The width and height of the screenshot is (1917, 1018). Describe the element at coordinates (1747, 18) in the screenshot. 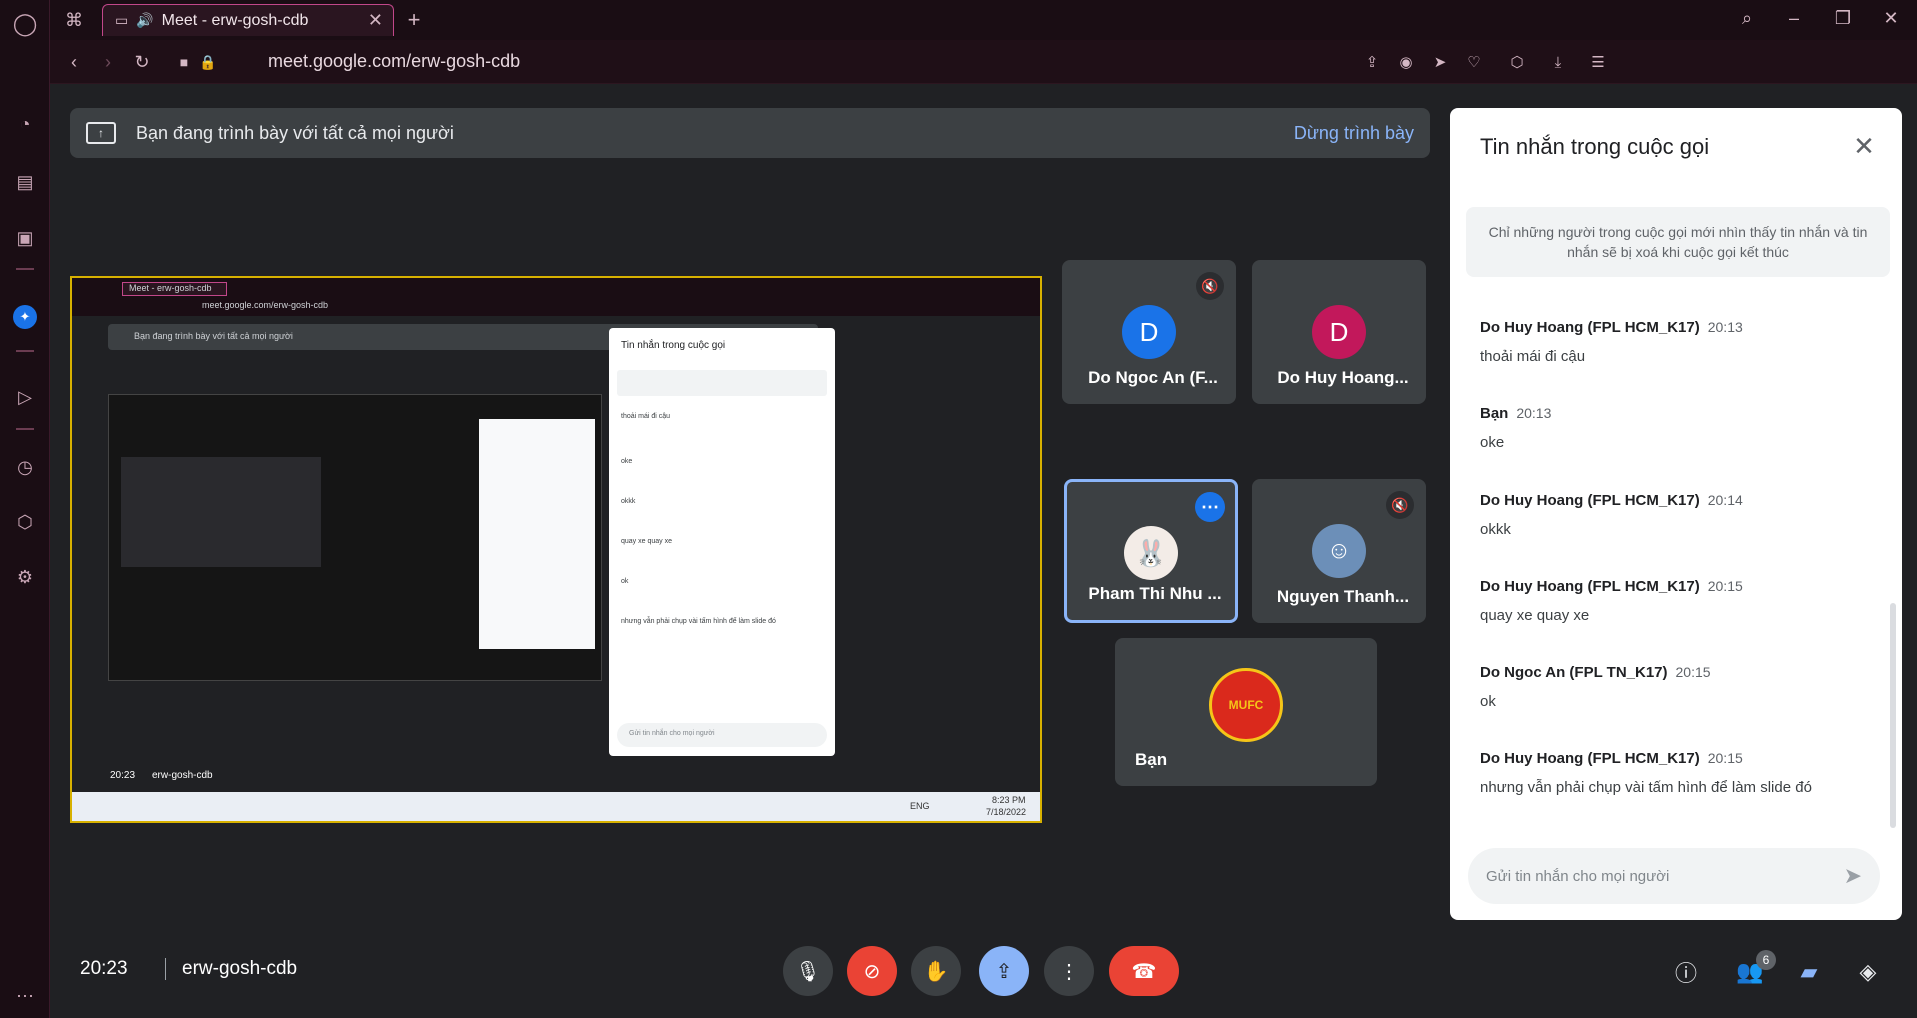

I see `search-icon: ⌕` at that location.